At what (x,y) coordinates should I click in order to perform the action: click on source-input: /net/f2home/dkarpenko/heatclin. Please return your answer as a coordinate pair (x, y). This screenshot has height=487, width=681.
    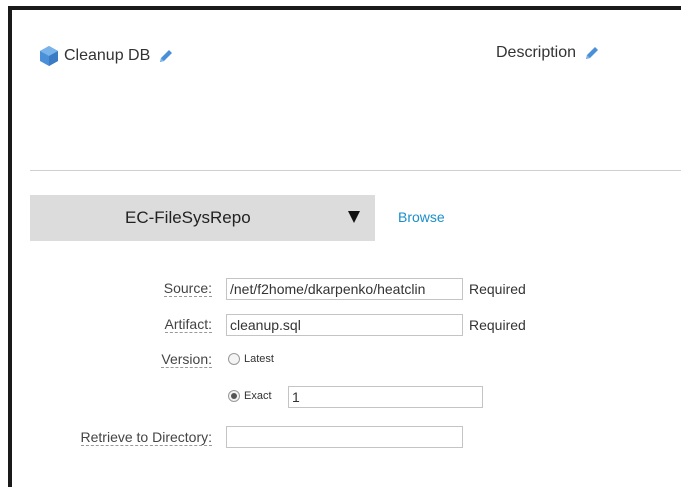
    Looking at the image, I should click on (344, 289).